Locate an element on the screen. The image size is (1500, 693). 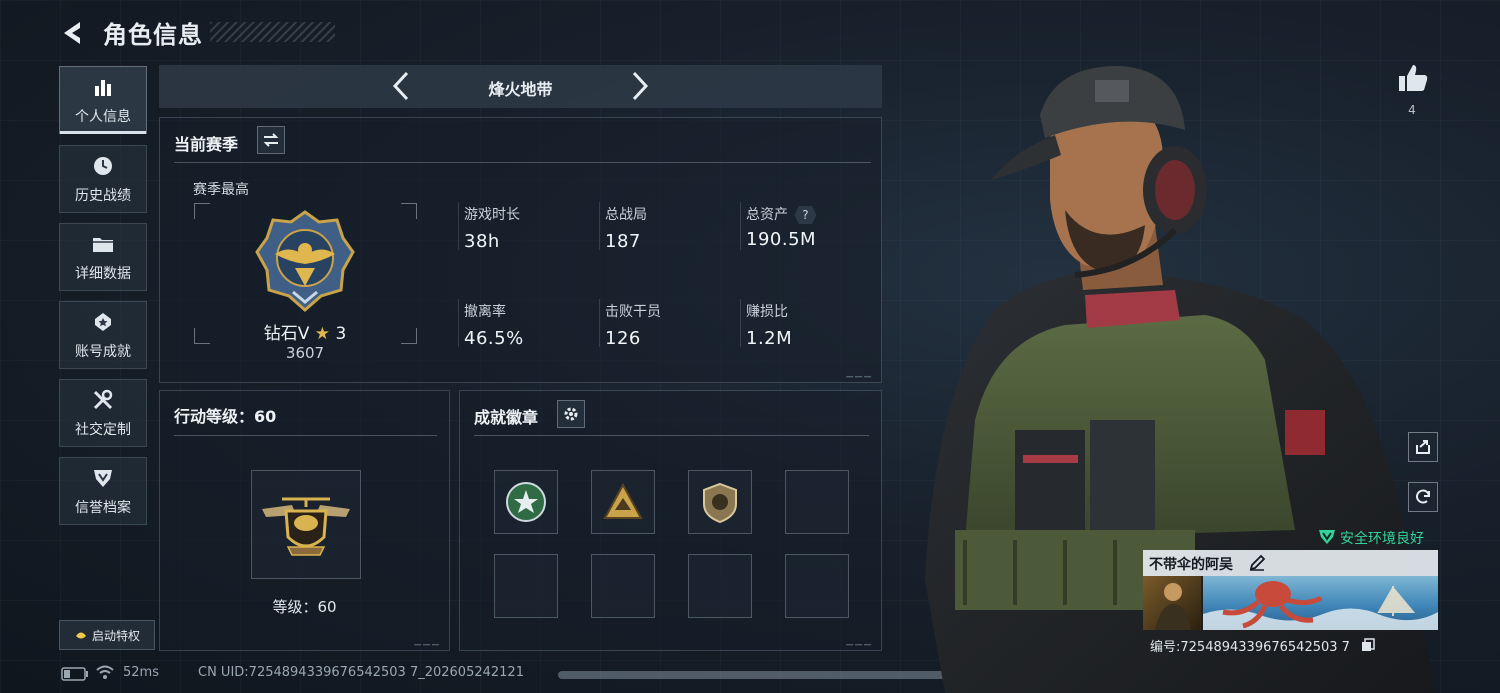
rank-points: 3607 is located at coordinates (305, 353).